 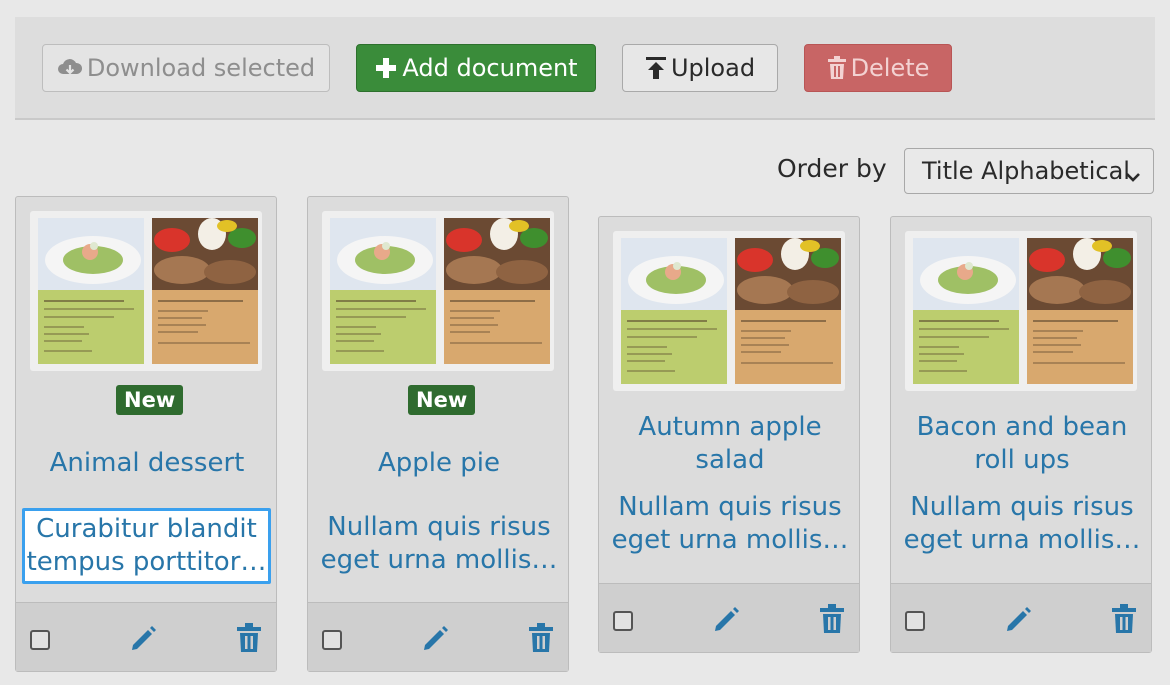 What do you see at coordinates (1026, 171) in the screenshot?
I see `order-by-value: Title Alphabetical` at bounding box center [1026, 171].